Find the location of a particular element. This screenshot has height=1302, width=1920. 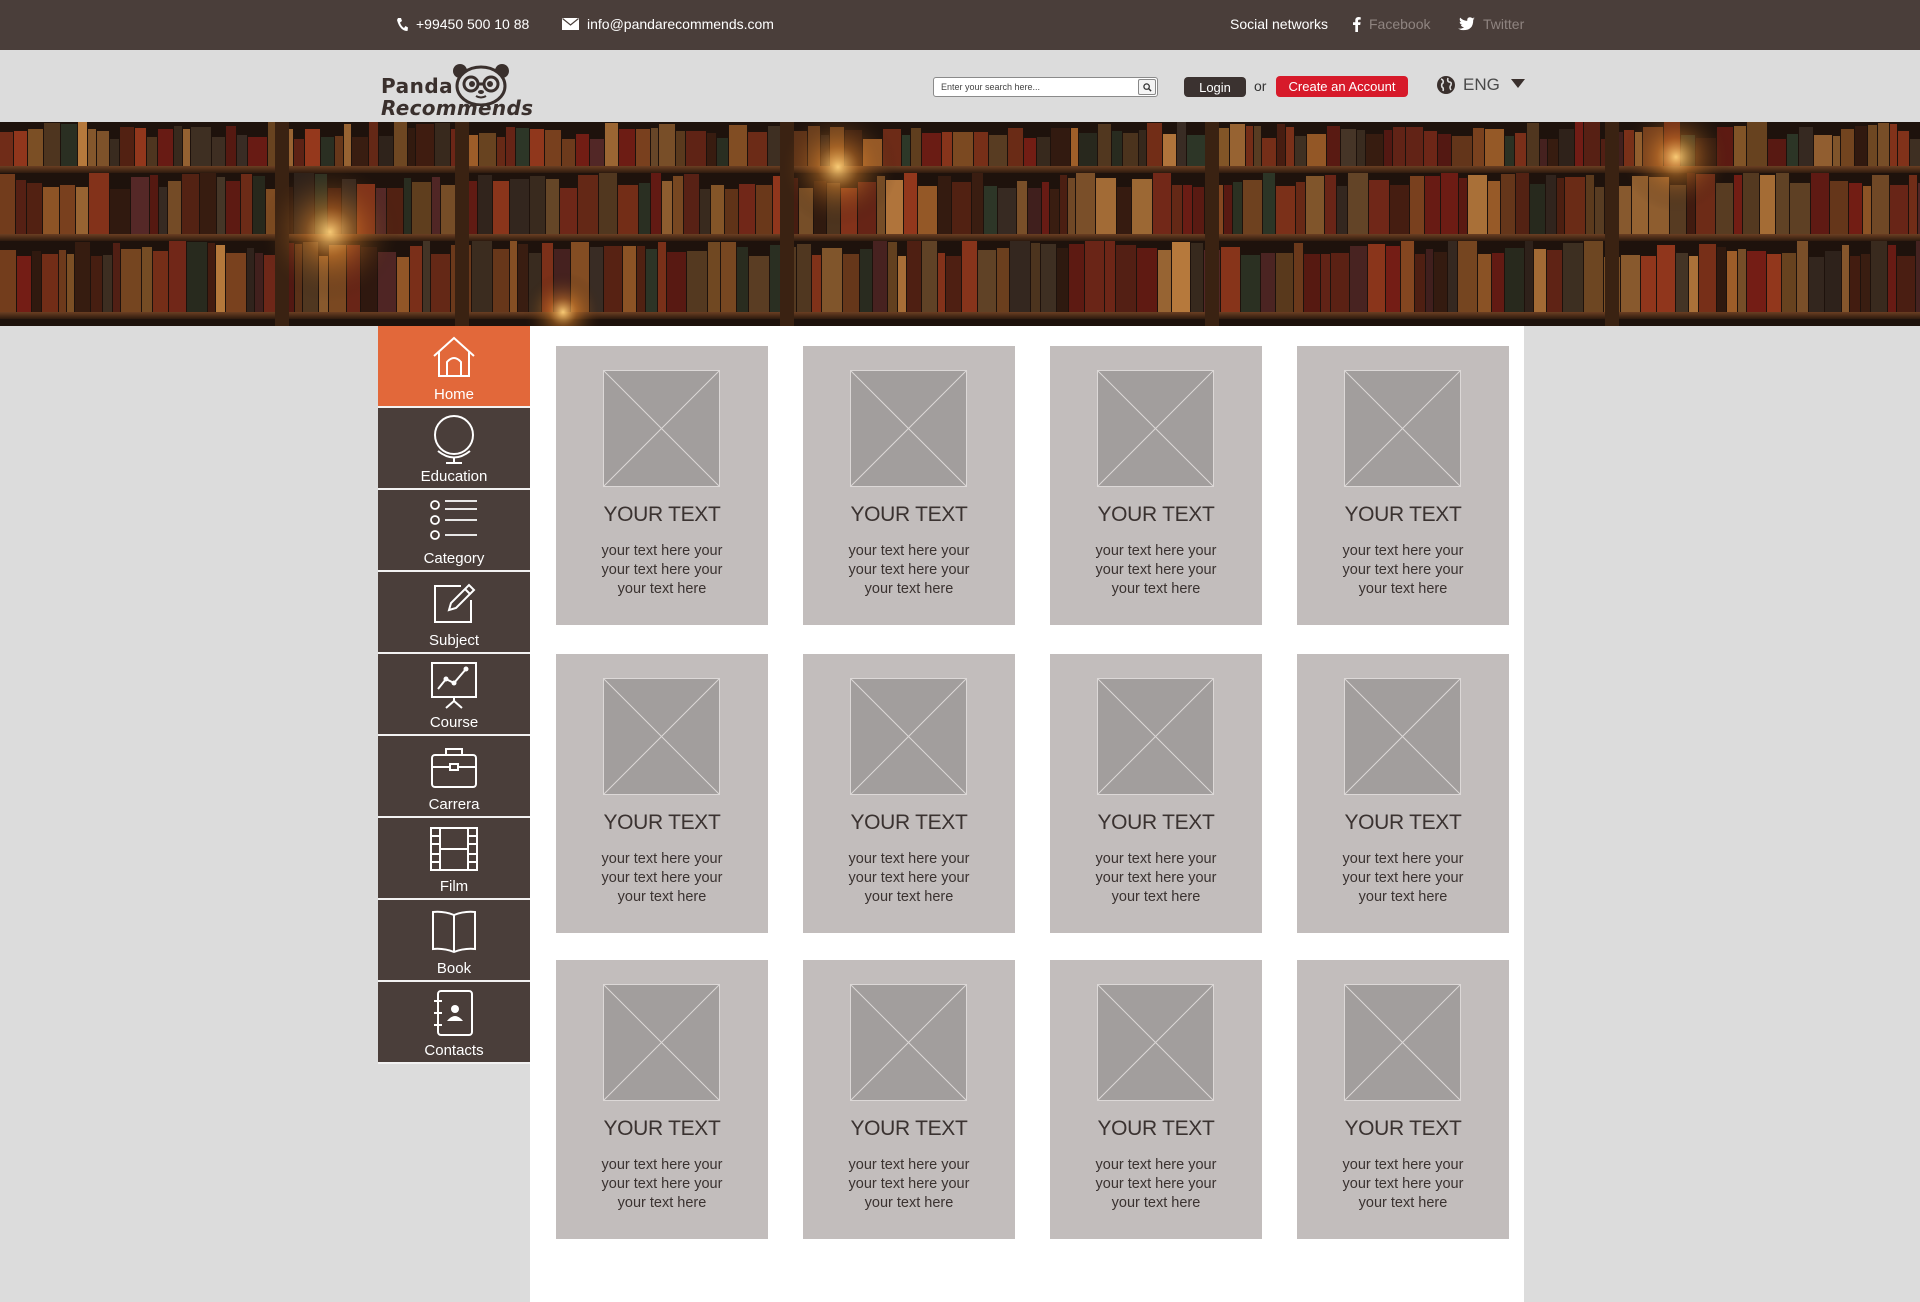

logo-text-line2: Recommends is located at coordinates (457, 108).